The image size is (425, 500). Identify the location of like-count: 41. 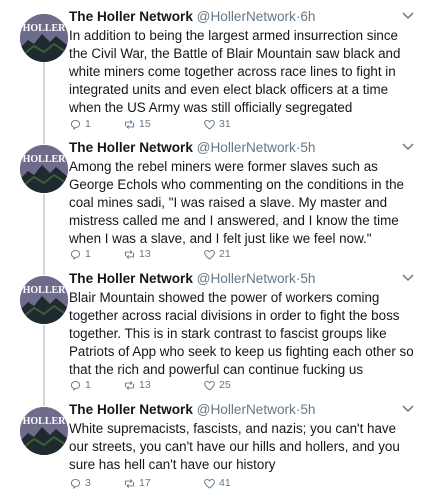
(225, 482).